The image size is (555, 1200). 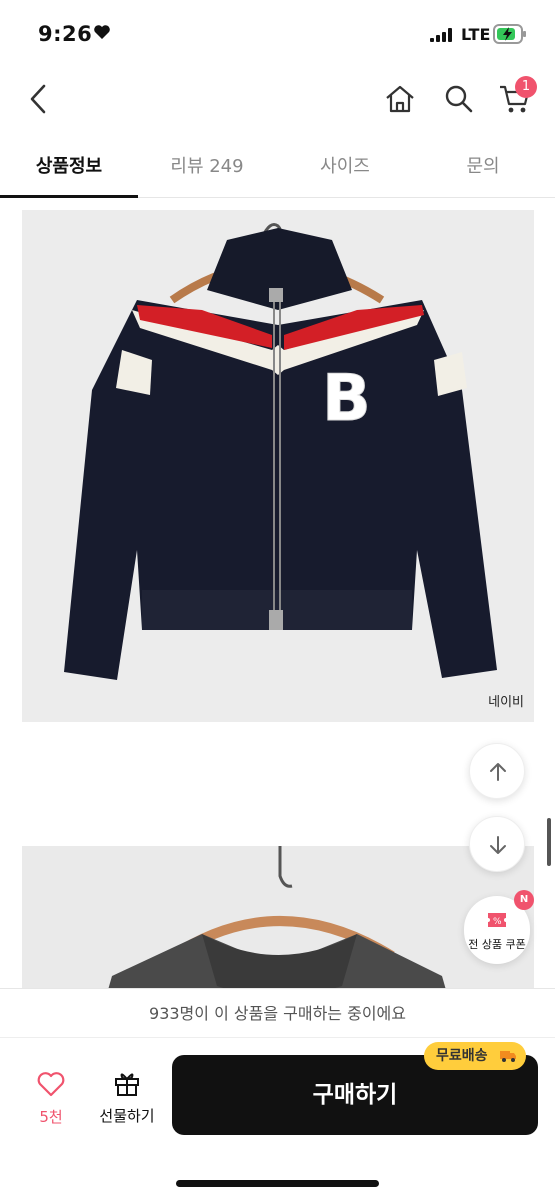 I want to click on arrow-up-icon, so click(x=498, y=772).